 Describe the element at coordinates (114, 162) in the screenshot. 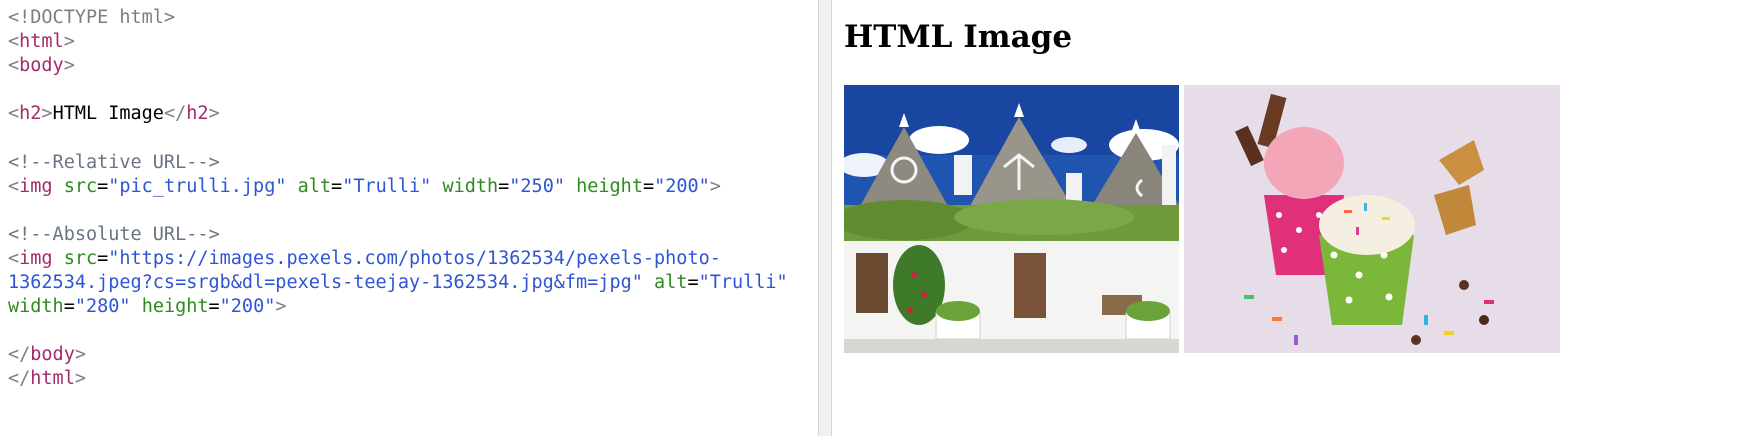

I see `code-token: <!--Relative URL-->` at that location.